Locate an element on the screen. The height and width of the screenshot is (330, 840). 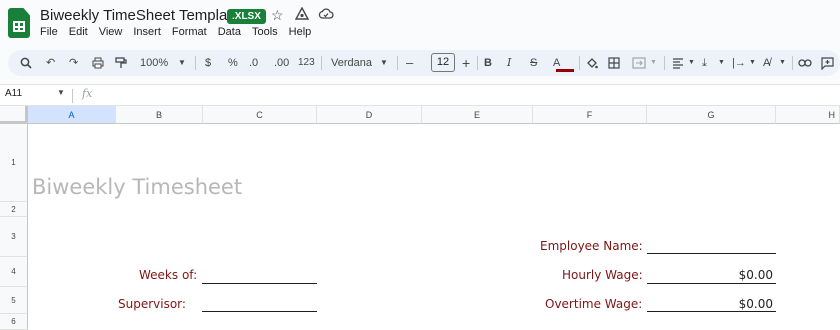
insert-link-icon is located at coordinates (805, 63).